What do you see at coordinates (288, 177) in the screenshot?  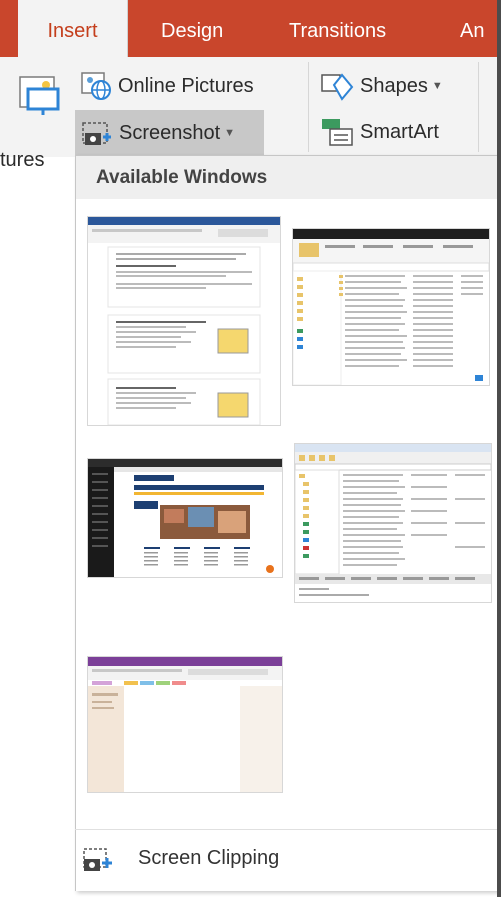 I see `available-windows-header: Available Windows` at bounding box center [288, 177].